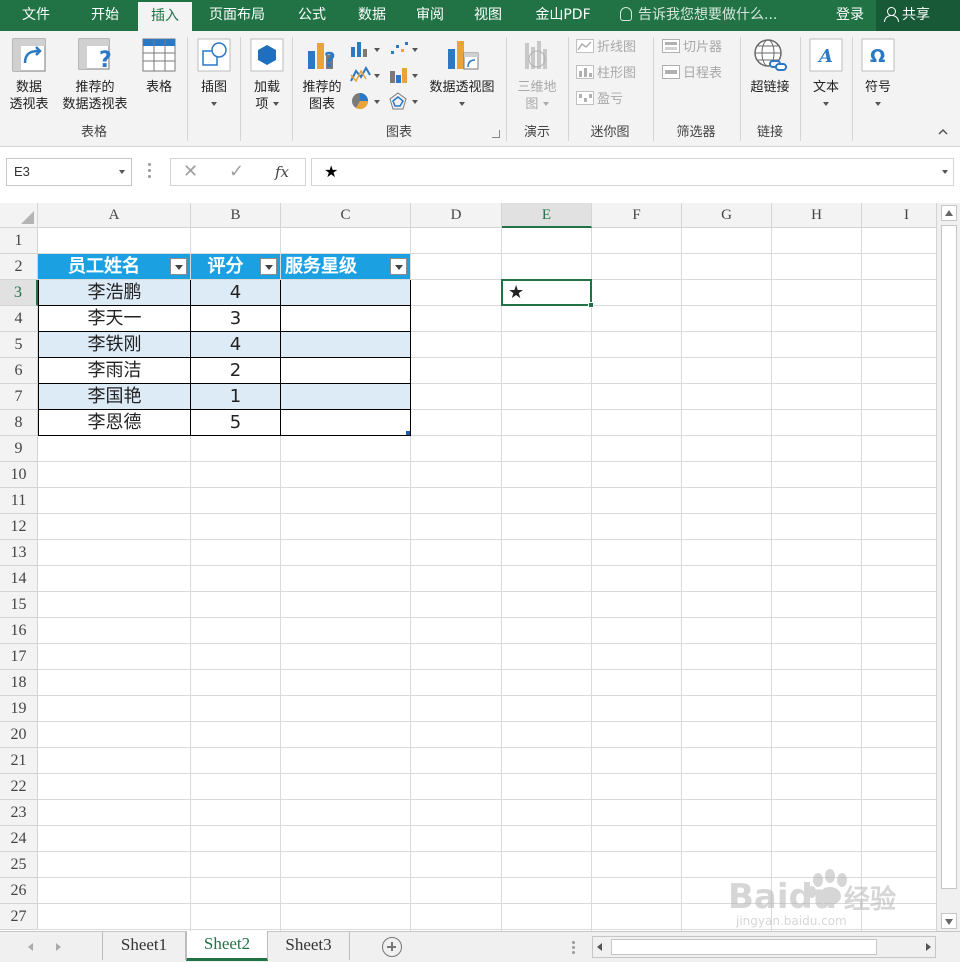 The image size is (960, 962). I want to click on expand-formula-icon, so click(945, 172).